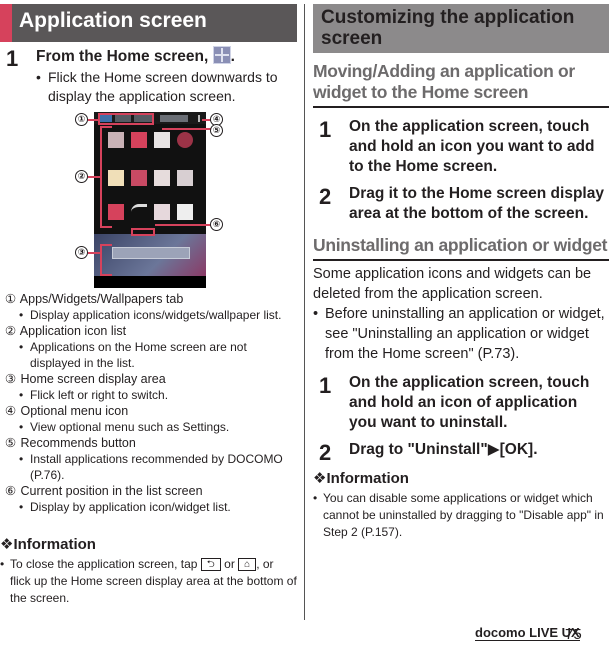  What do you see at coordinates (174, 118) in the screenshot?
I see `recommends-button` at bounding box center [174, 118].